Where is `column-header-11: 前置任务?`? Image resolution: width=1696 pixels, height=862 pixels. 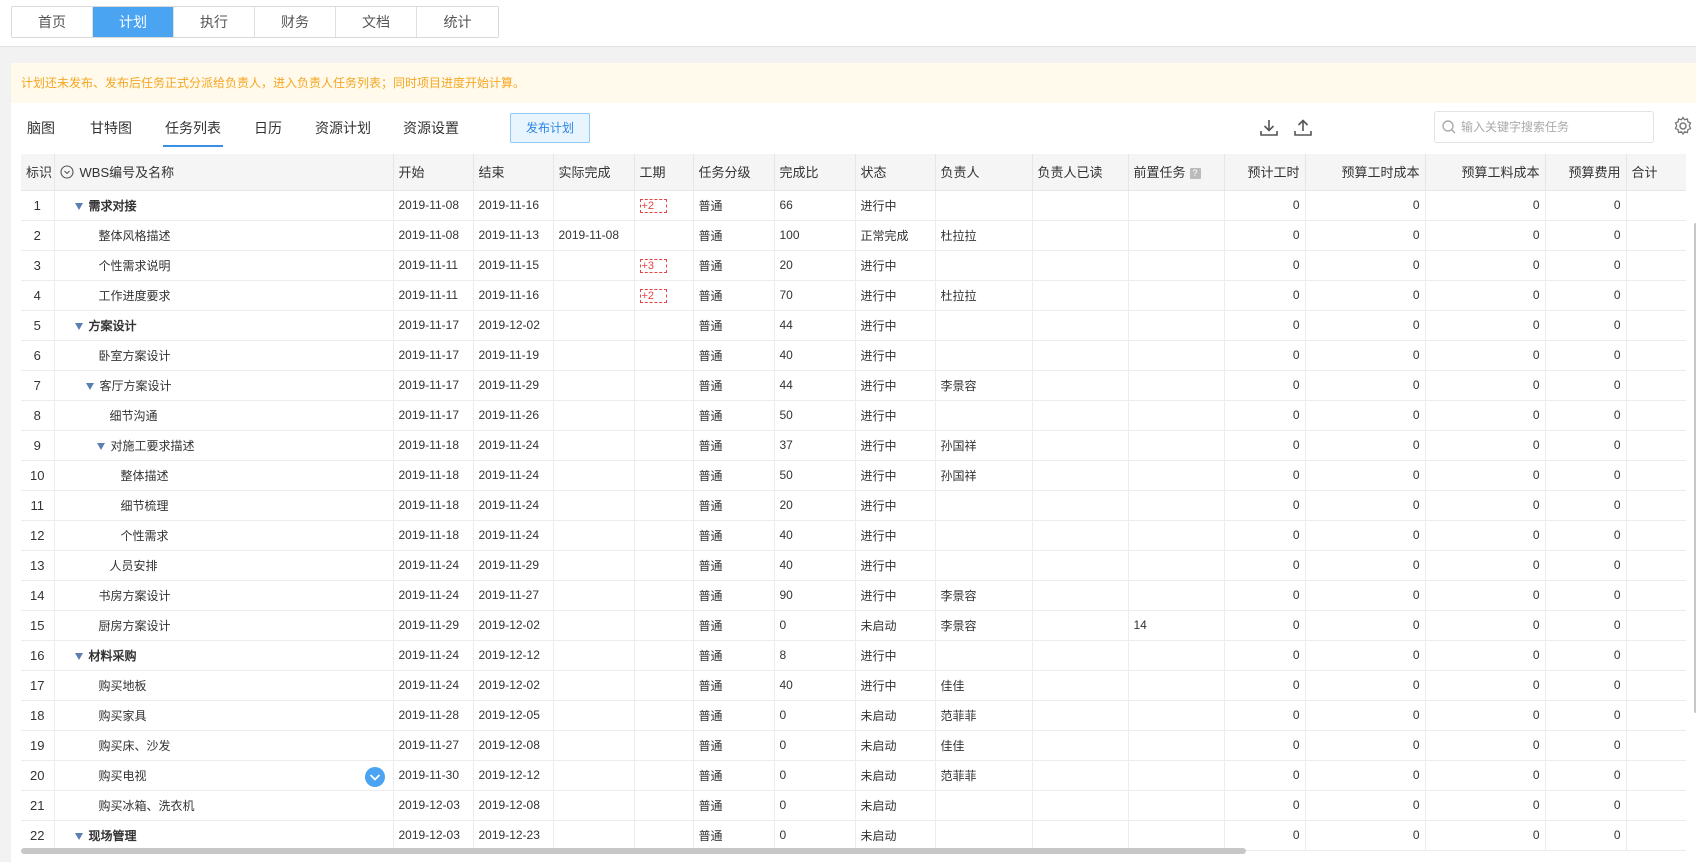
column-header-11: 前置任务? is located at coordinates (1176, 172).